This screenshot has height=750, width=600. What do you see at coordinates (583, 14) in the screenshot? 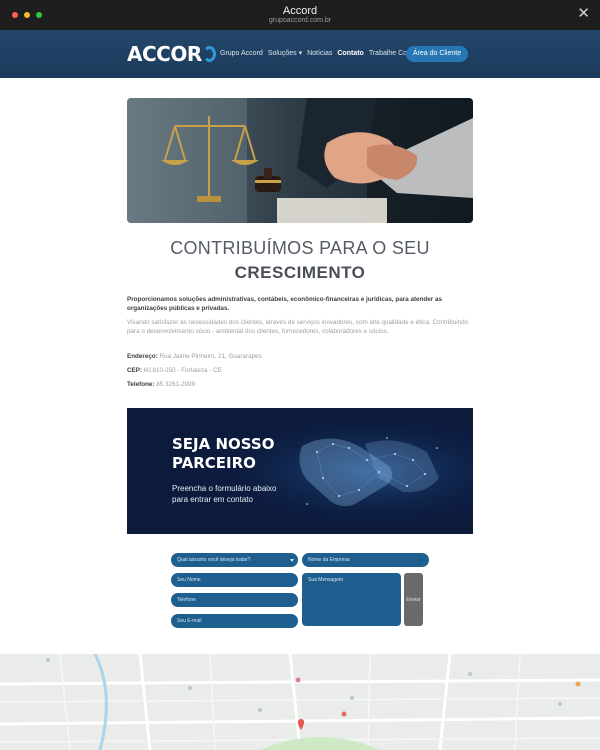
I see `close-icon: ✕` at bounding box center [583, 14].